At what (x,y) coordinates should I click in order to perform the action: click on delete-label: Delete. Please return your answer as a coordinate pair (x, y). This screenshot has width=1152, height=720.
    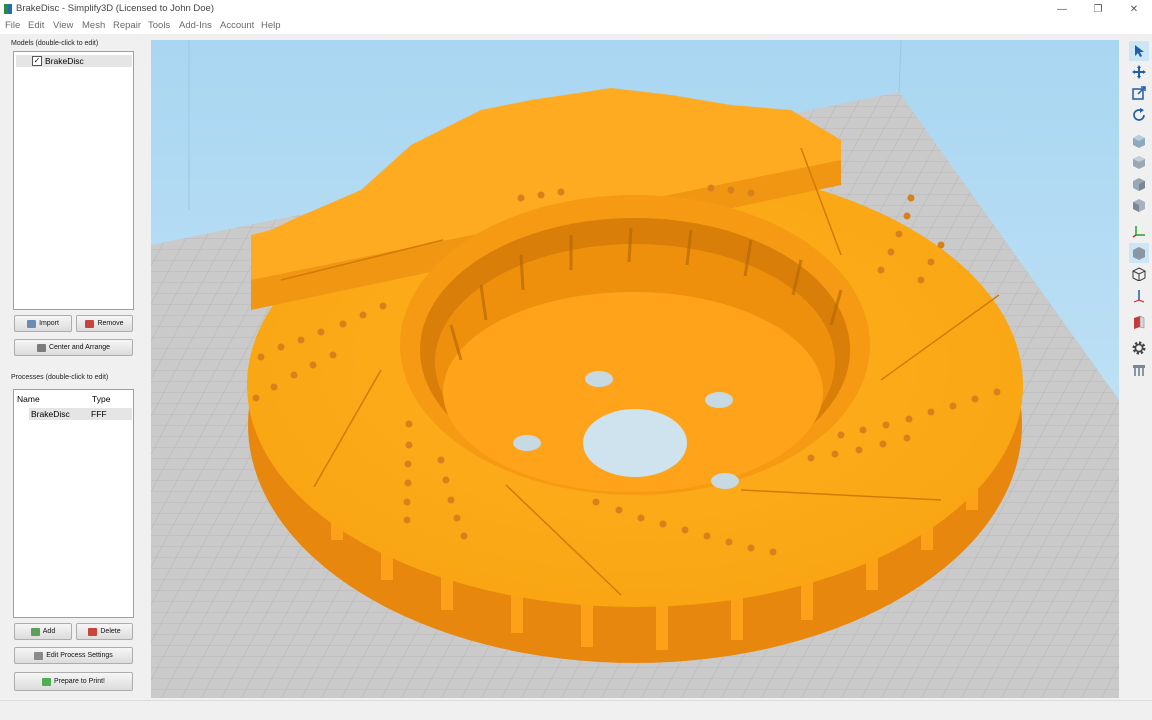
    Looking at the image, I should click on (110, 631).